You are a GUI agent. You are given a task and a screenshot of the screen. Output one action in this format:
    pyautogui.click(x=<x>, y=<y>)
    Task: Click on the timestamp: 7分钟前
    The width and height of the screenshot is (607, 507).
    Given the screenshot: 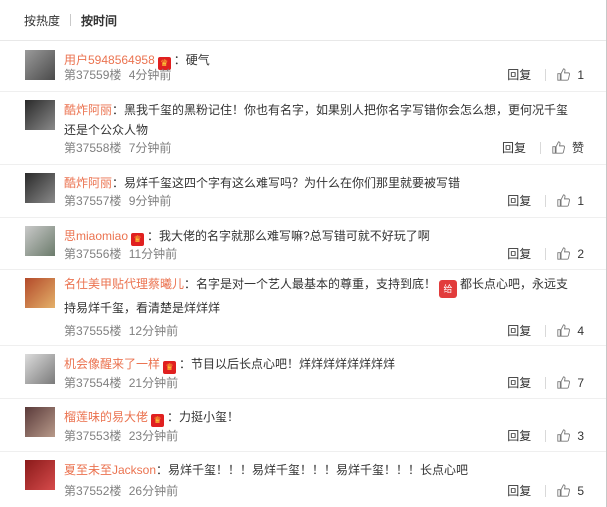 What is the action you would take?
    pyautogui.click(x=150, y=148)
    